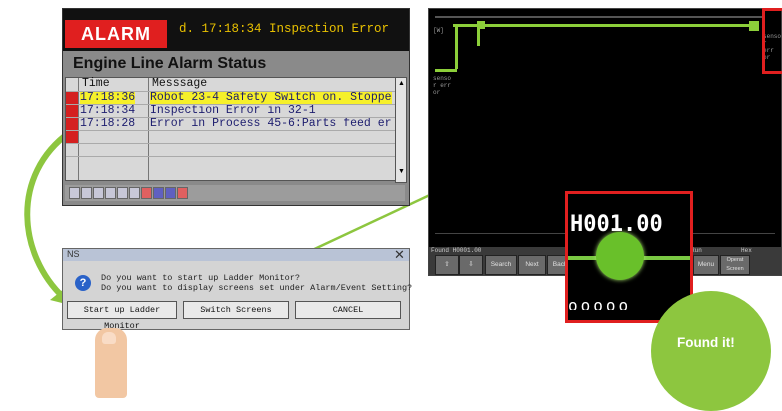 This screenshot has width=782, height=411. What do you see at coordinates (236, 310) in the screenshot?
I see `switch-screens-button: Switch Screens` at bounding box center [236, 310].